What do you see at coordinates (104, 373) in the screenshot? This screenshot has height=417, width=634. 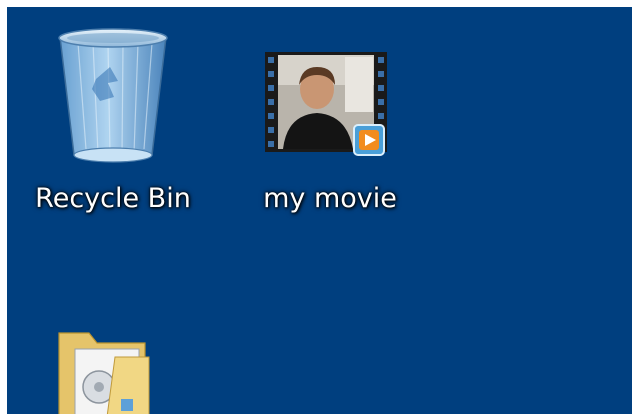 I see `folder-icon` at bounding box center [104, 373].